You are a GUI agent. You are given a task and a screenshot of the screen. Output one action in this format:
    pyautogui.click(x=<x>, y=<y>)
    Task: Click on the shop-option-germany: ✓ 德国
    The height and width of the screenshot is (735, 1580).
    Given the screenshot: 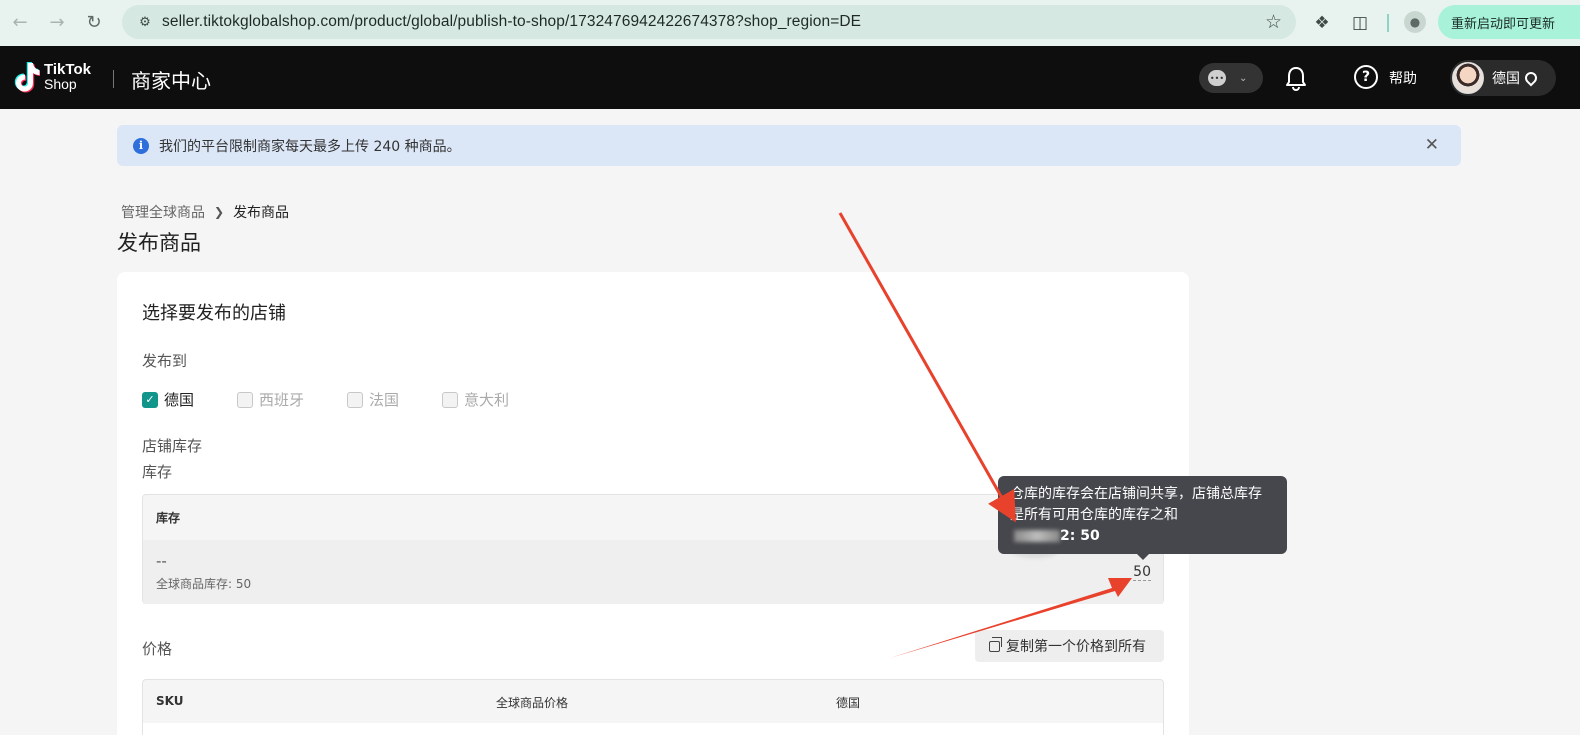 What is the action you would take?
    pyautogui.click(x=189, y=399)
    